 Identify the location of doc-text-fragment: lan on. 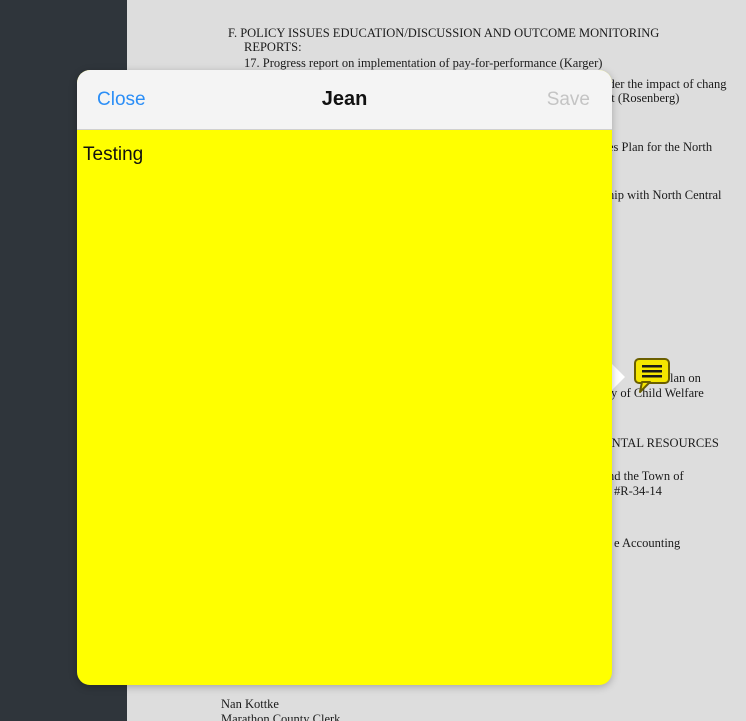
(685, 378).